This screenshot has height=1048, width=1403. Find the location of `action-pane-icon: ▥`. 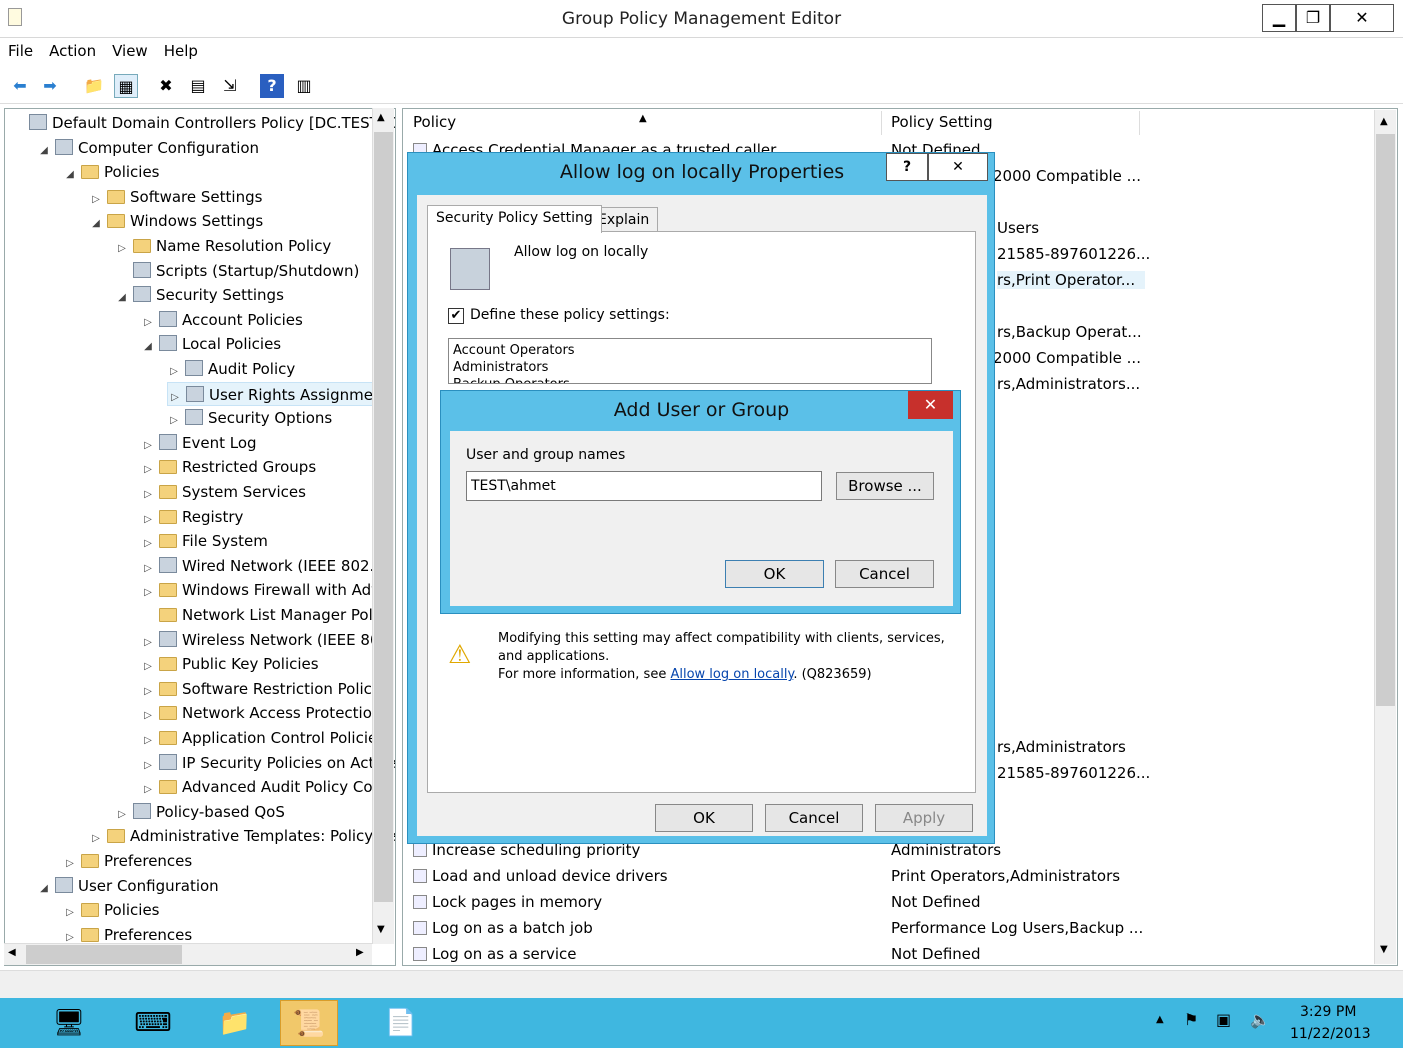

action-pane-icon: ▥ is located at coordinates (304, 86).